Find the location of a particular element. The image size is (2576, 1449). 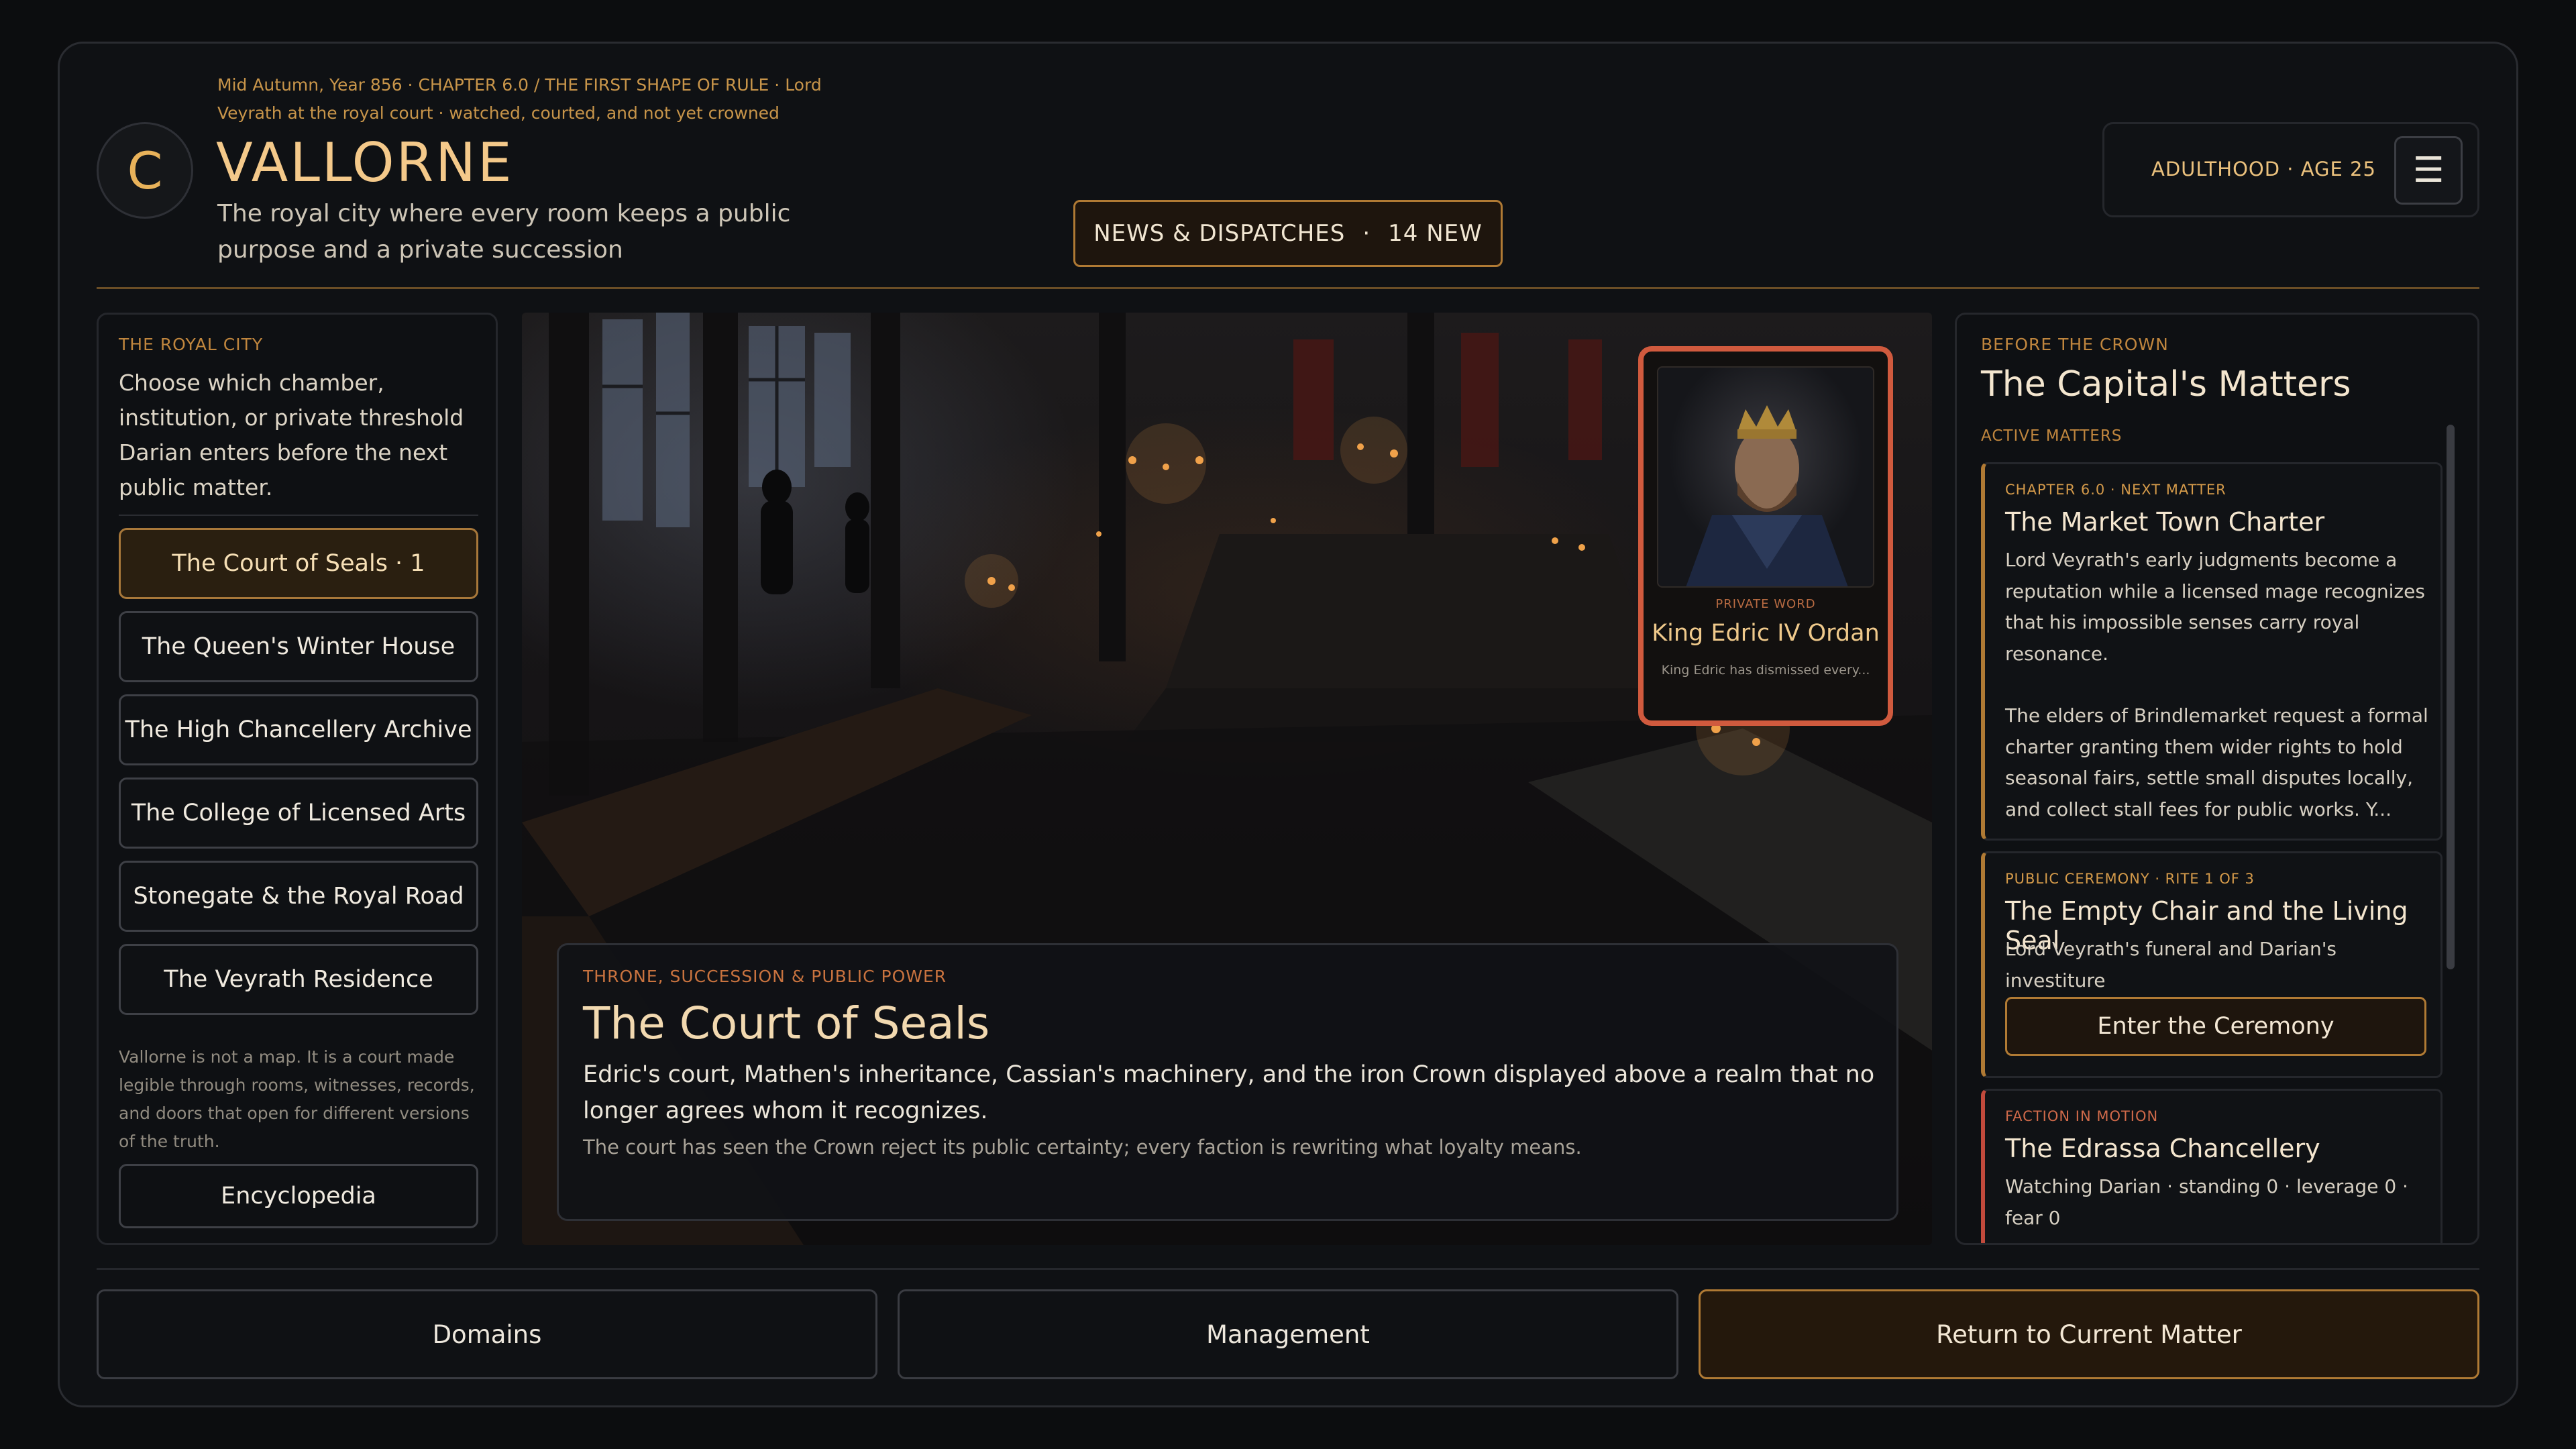

matter-eyebrow: CHAPTER 6.0 · NEXT MATTER is located at coordinates (2115, 490).